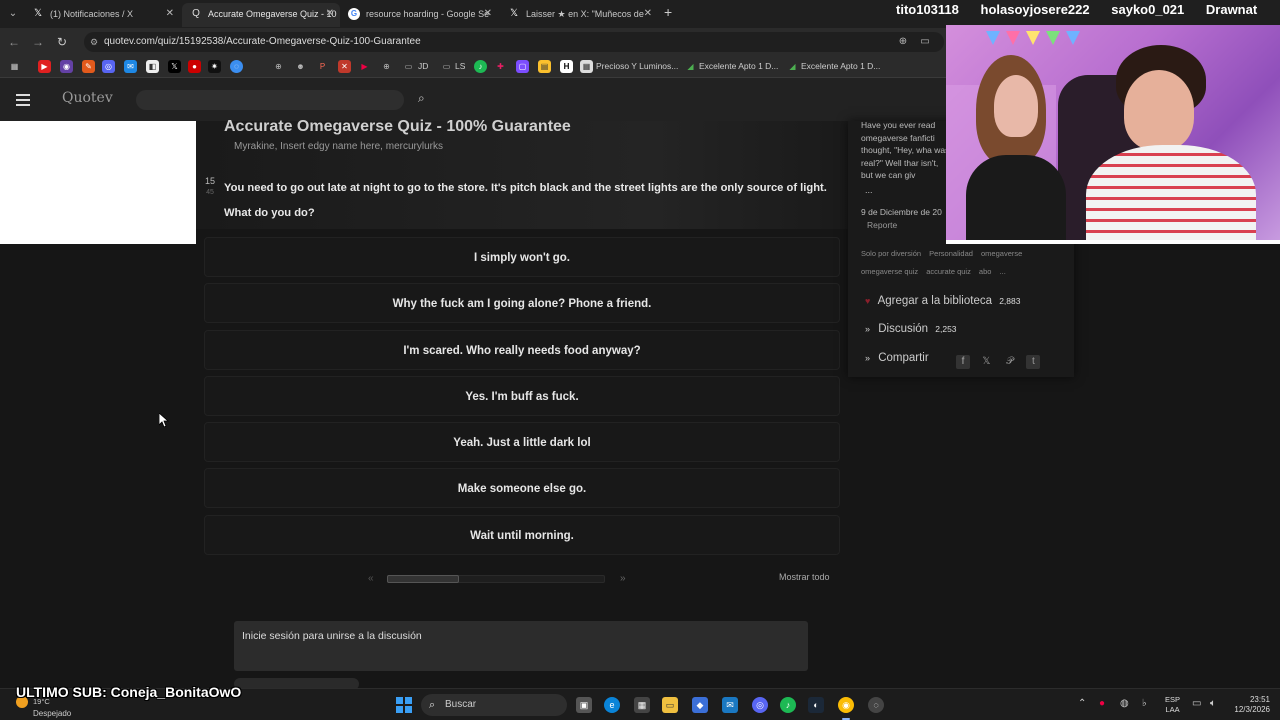 Image resolution: width=1280 pixels, height=720 pixels. I want to click on report-link: Reporte, so click(882, 225).